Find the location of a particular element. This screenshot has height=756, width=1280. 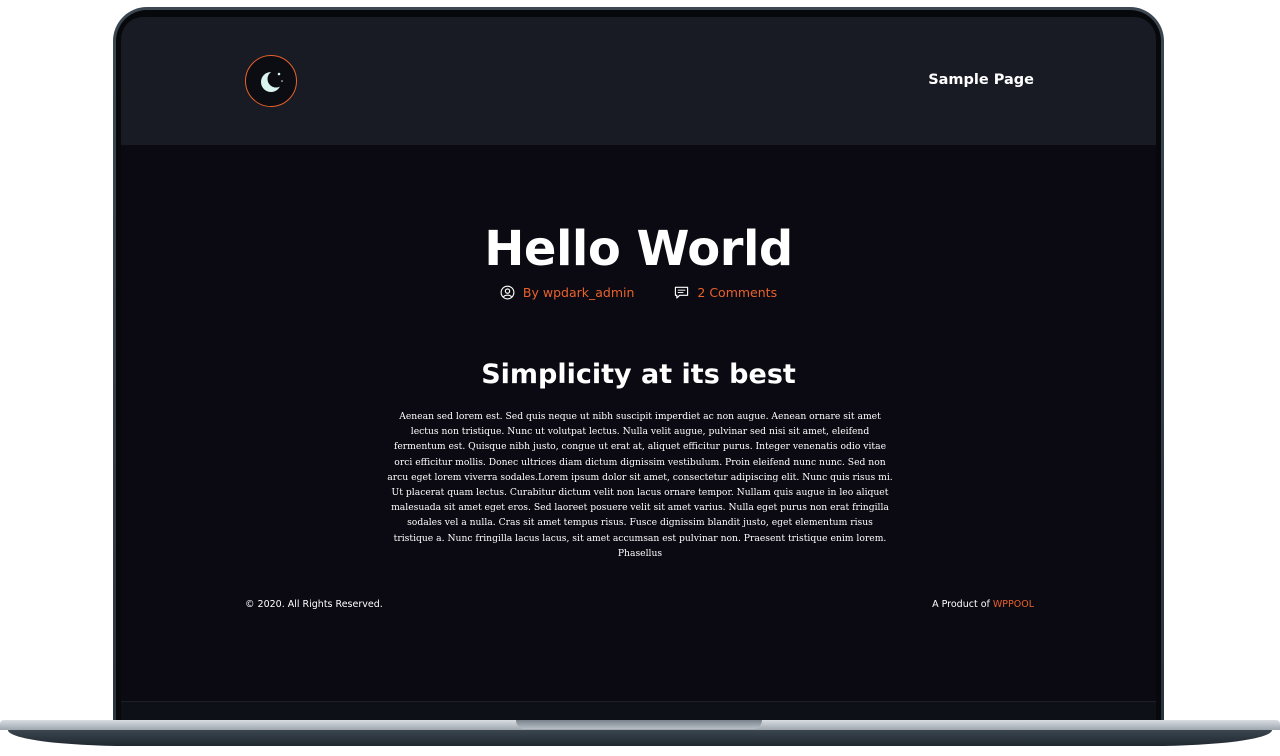

laptop-base is located at coordinates (640, 738).